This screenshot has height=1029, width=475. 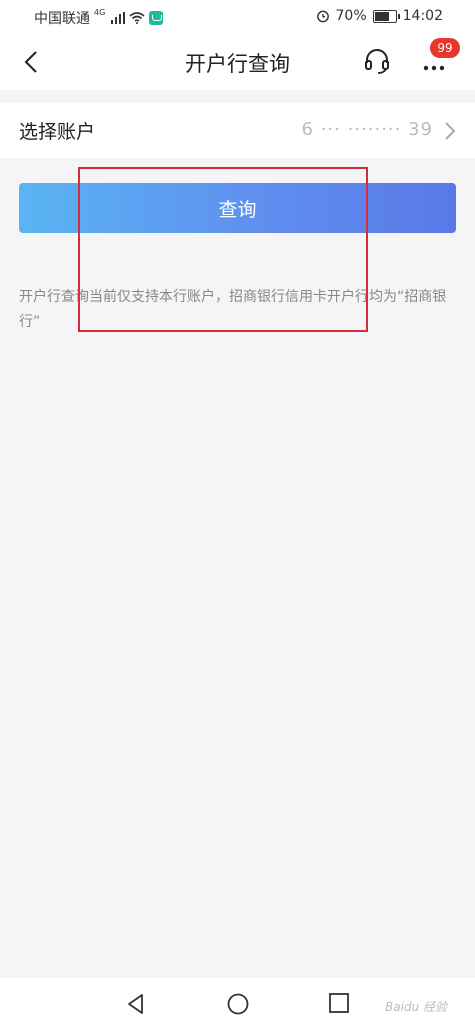 I want to click on page-header: 开户行查询 99, so click(x=237, y=62).